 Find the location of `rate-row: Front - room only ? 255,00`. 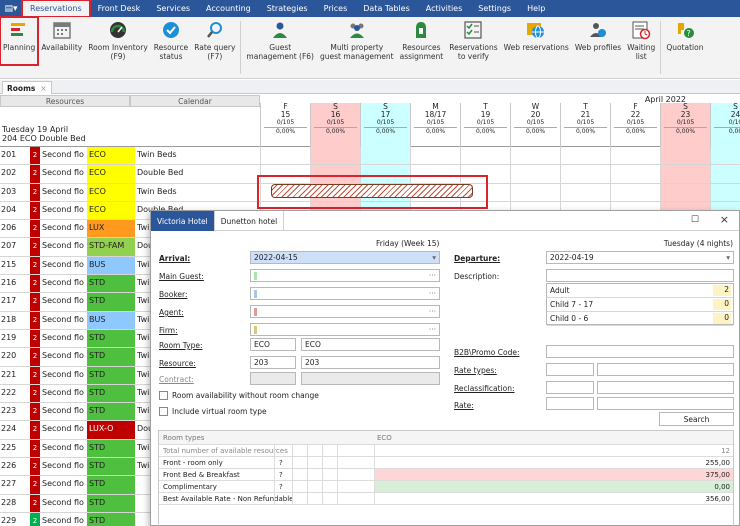

rate-row: Front - room only ? 255,00 is located at coordinates (446, 463).